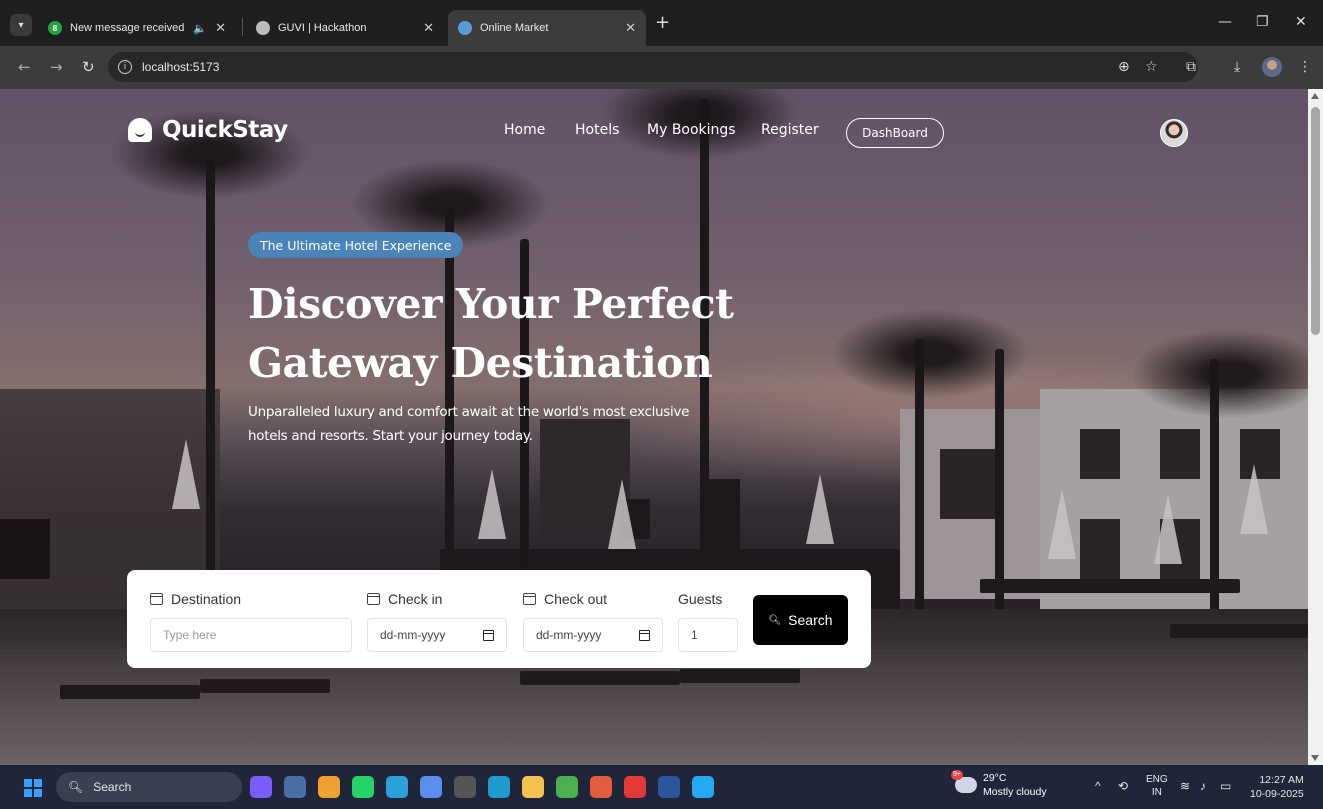  Describe the element at coordinates (635, 787) in the screenshot. I see `youtube-icon` at that location.